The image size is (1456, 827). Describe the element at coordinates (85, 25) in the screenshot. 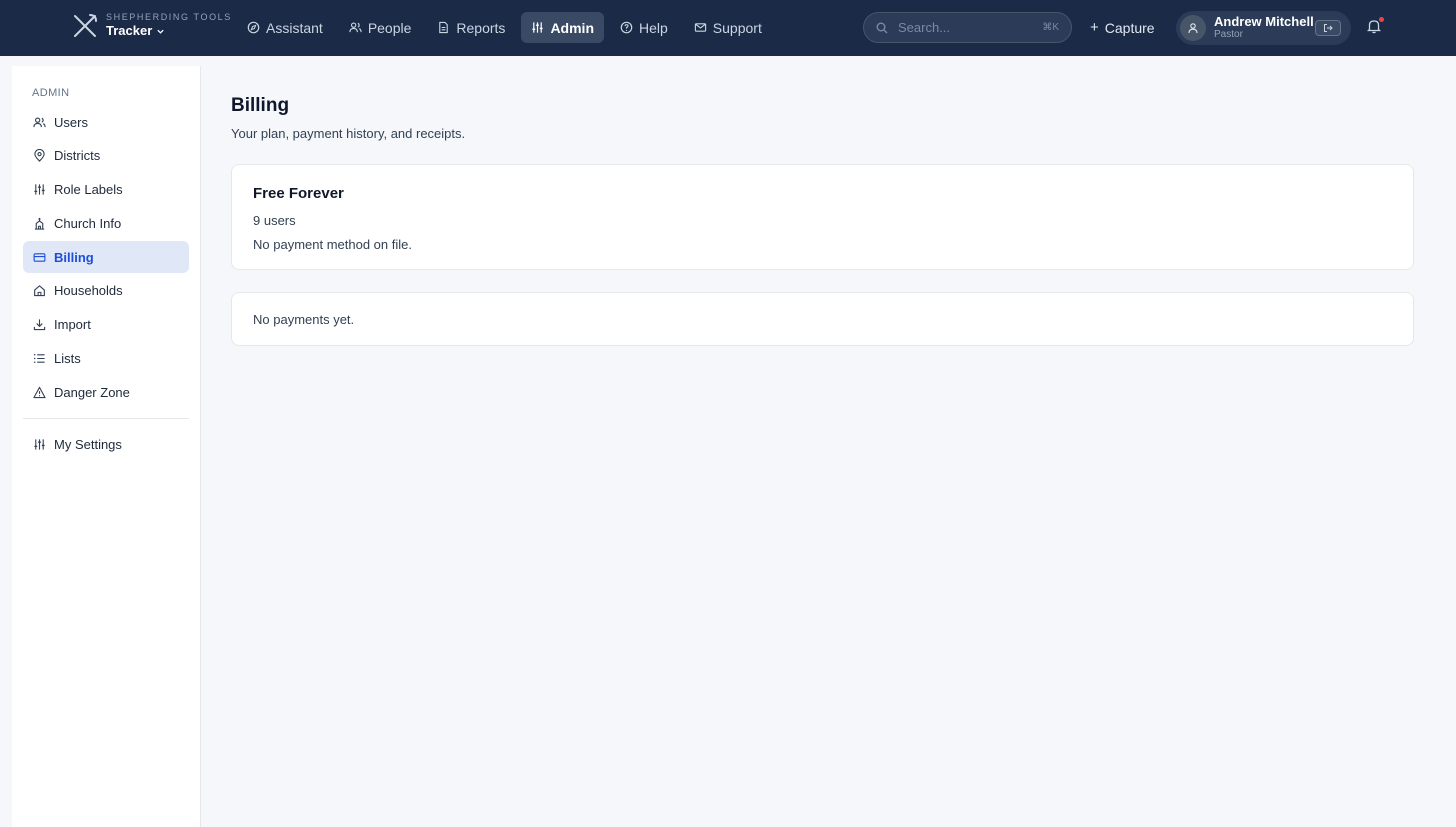

I see `crossed-tools-logo-icon` at that location.